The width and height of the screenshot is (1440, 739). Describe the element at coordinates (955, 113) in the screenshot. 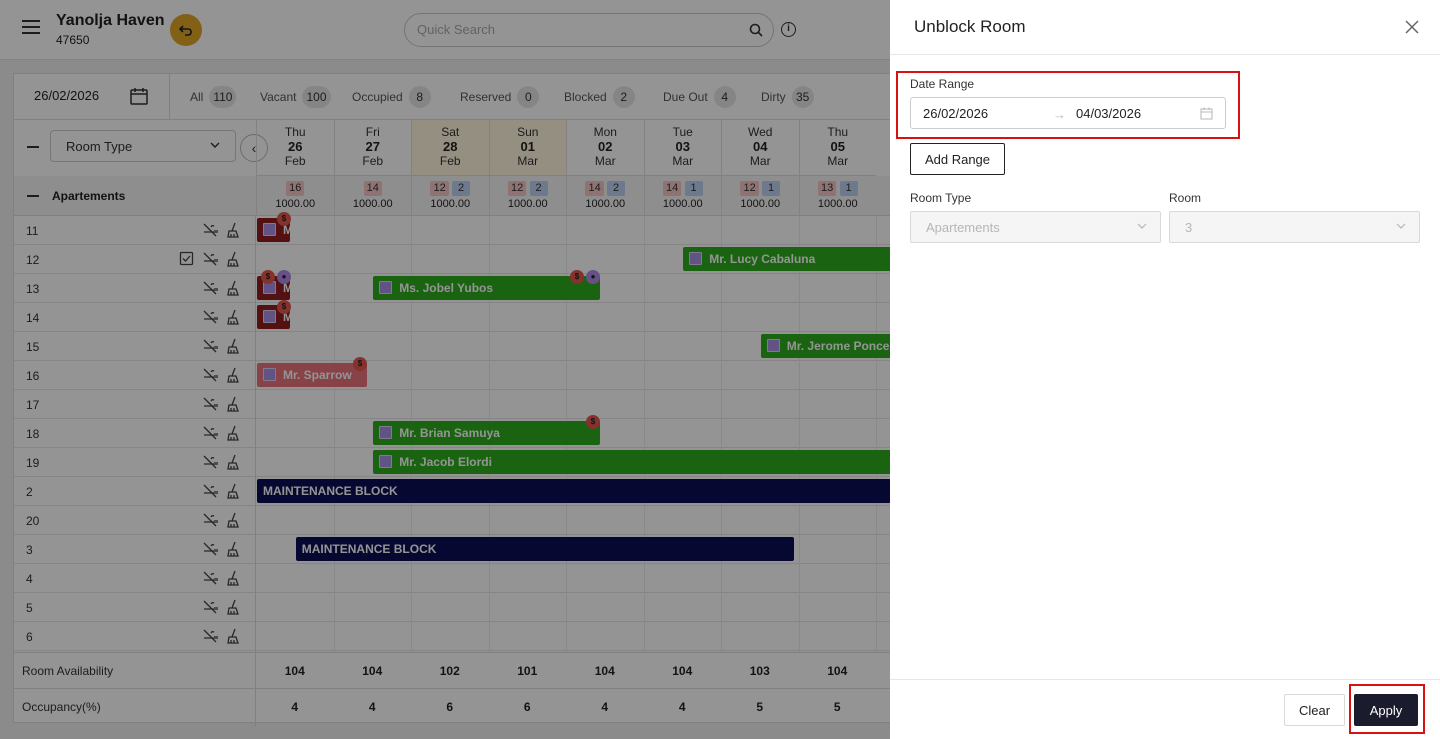

I see `start-date-input: 26/02/2026` at that location.